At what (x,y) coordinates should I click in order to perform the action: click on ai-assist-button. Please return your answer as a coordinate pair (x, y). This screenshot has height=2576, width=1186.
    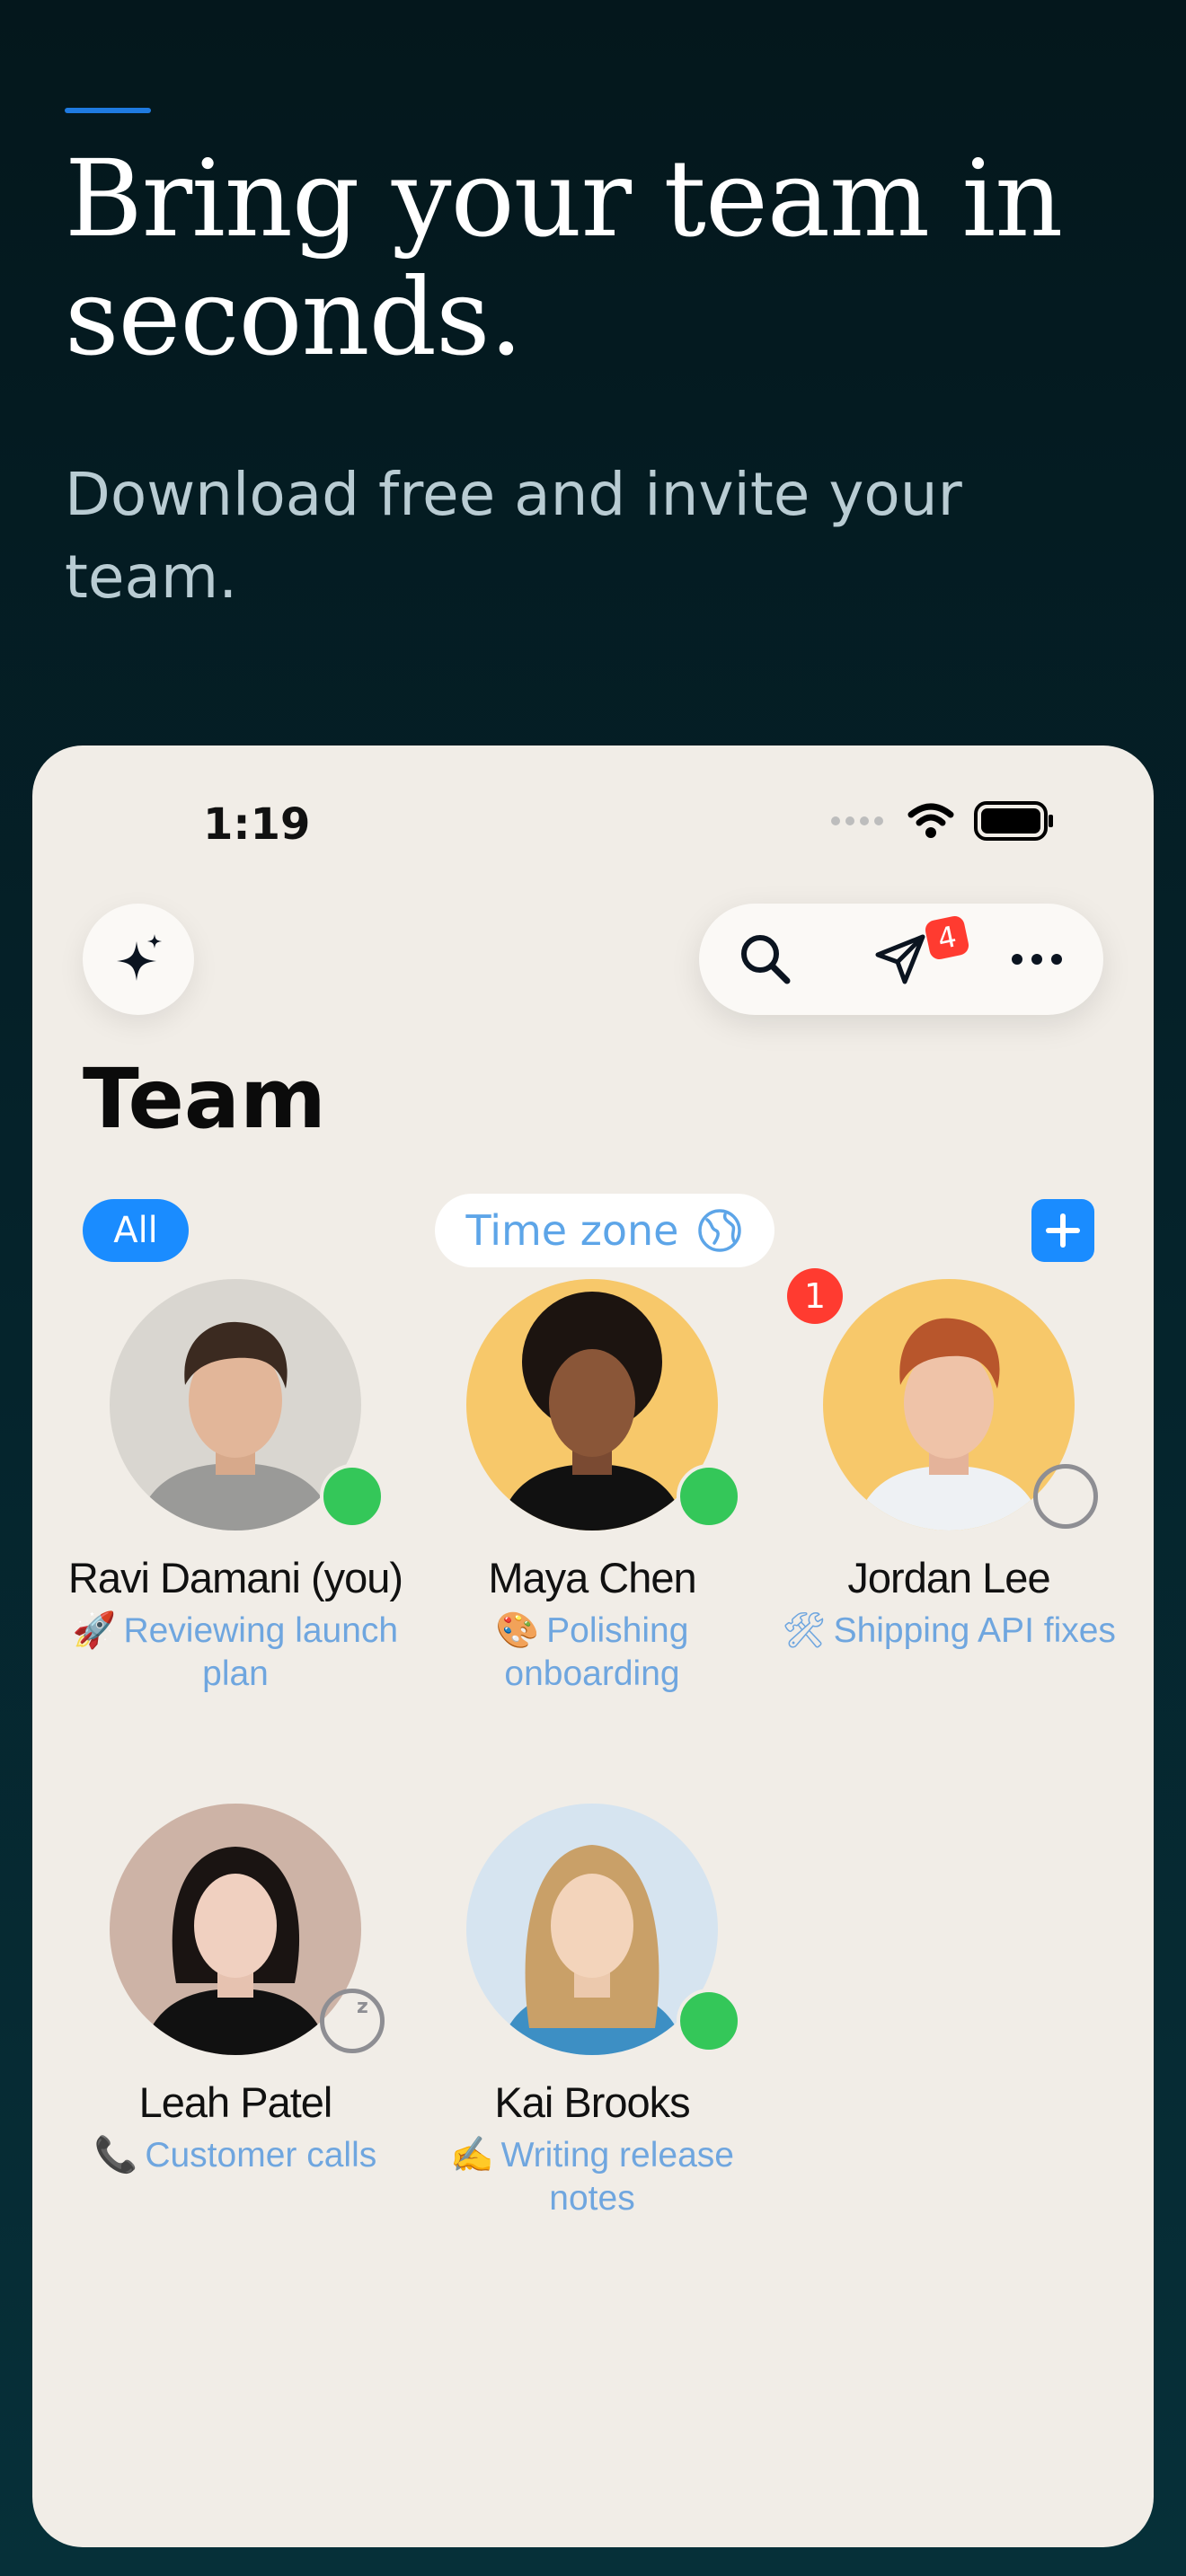
    Looking at the image, I should click on (138, 960).